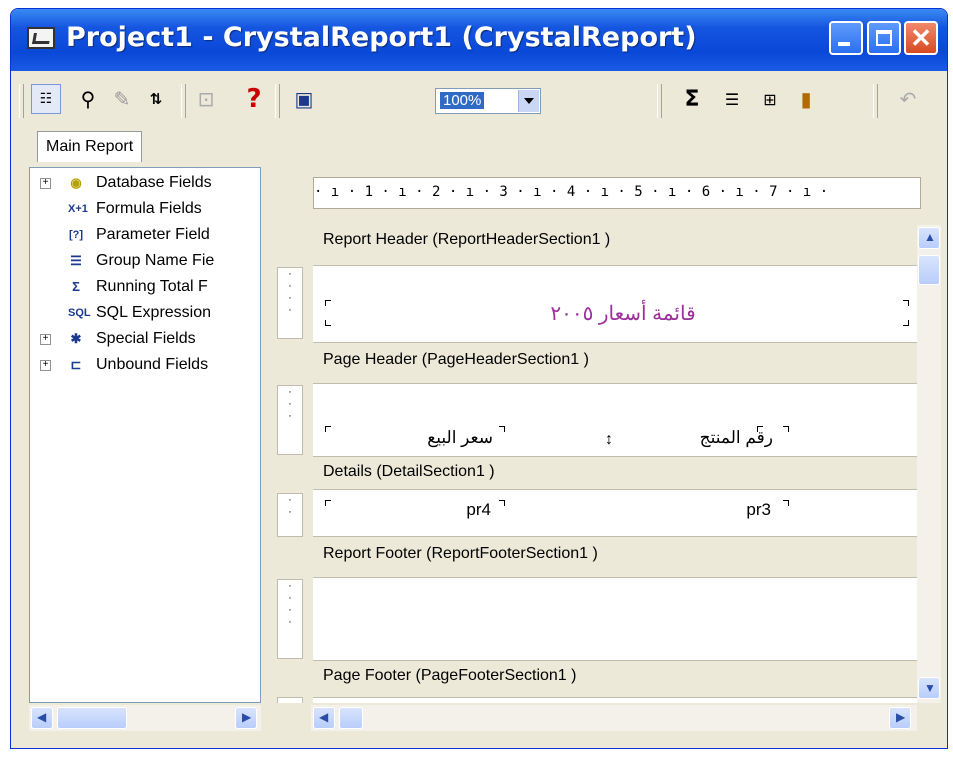 This screenshot has width=953, height=760. Describe the element at coordinates (290, 515) in the screenshot. I see `vertical-ruler-details: · ·` at that location.